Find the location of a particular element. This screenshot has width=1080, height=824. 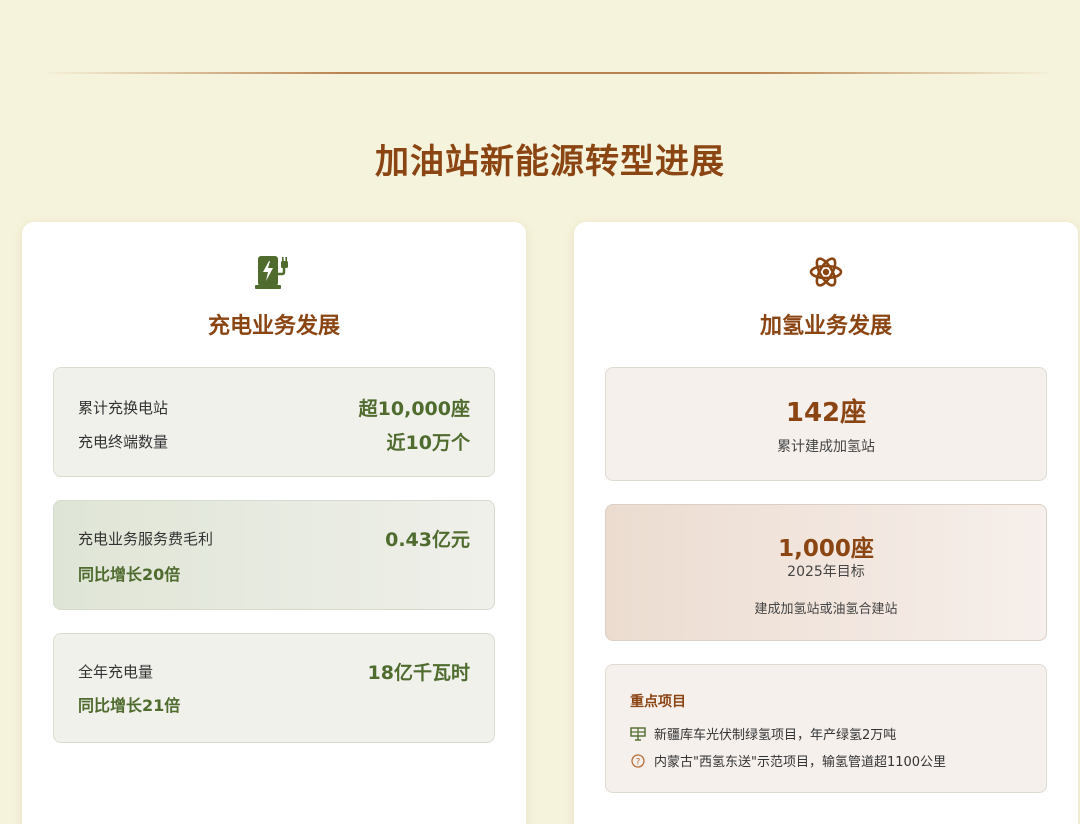

top-divider is located at coordinates (548, 73).